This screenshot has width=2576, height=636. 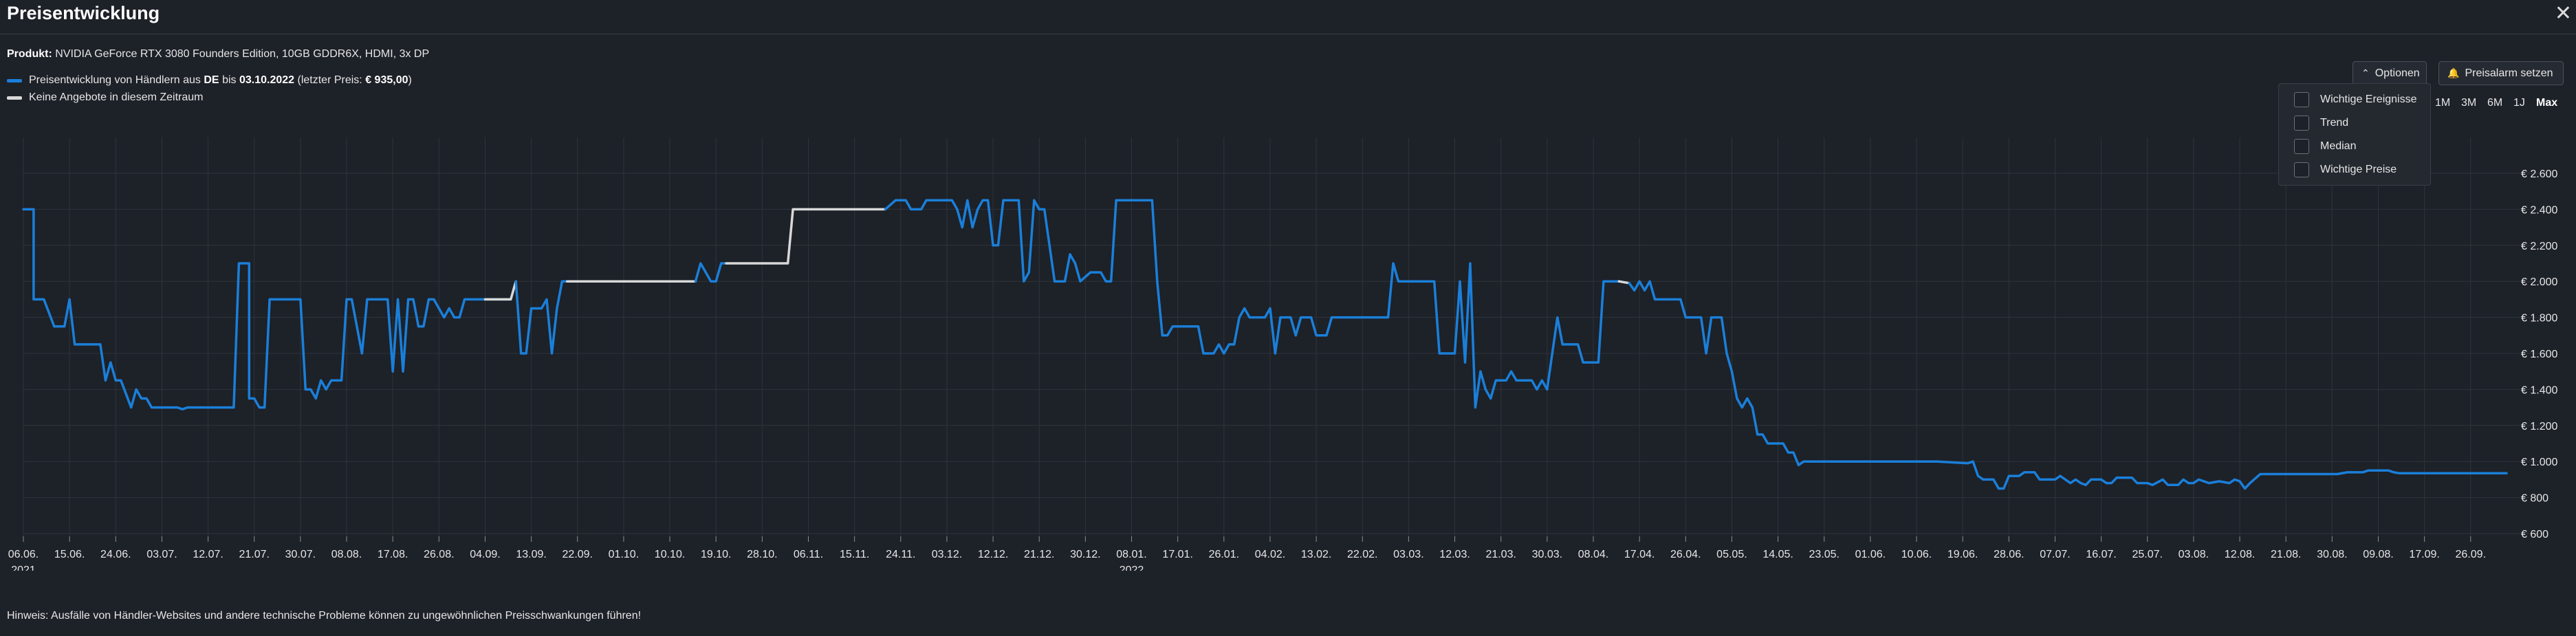 What do you see at coordinates (2539, 246) in the screenshot?
I see `y-tick-label: € 2.200` at bounding box center [2539, 246].